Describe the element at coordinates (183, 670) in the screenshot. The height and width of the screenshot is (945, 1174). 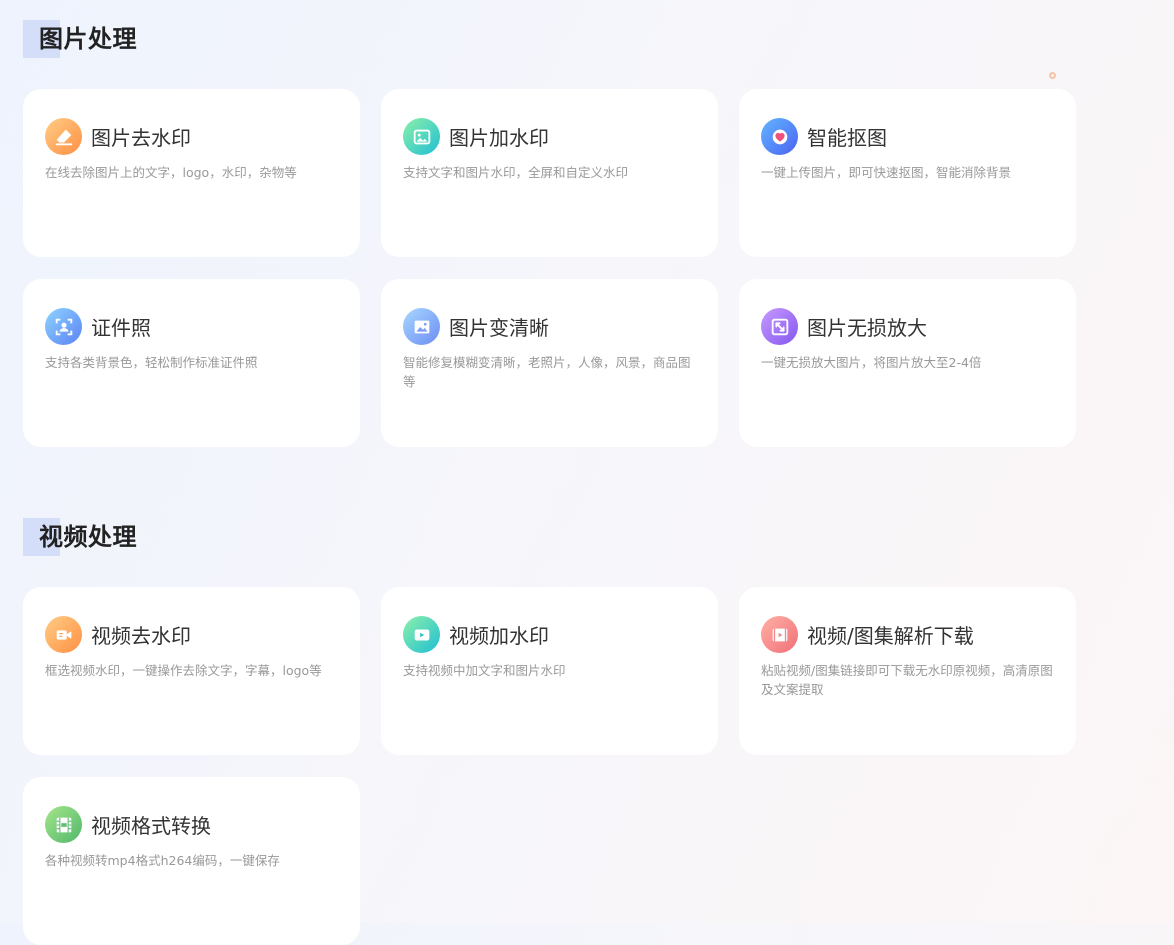
I see `card-description: 框选视频水印，一键操作去除文字，字幕，logo等` at that location.